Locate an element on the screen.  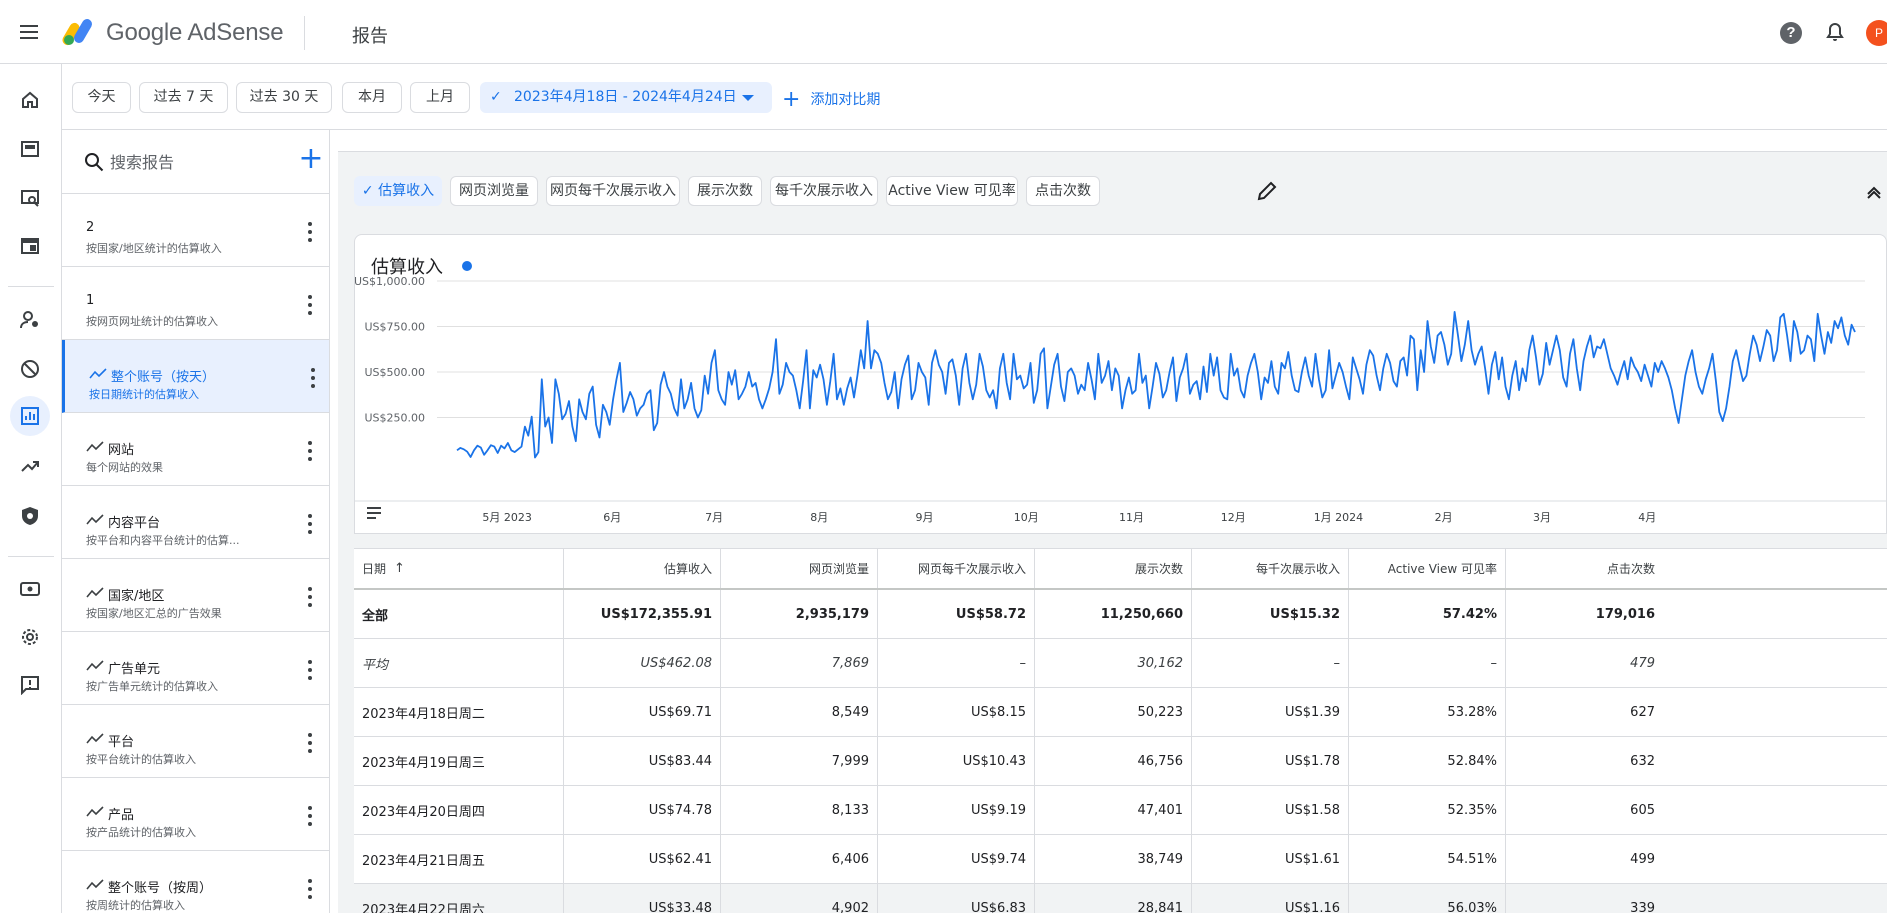
value-cell: 展示次数 is located at coordinates (1113, 568).